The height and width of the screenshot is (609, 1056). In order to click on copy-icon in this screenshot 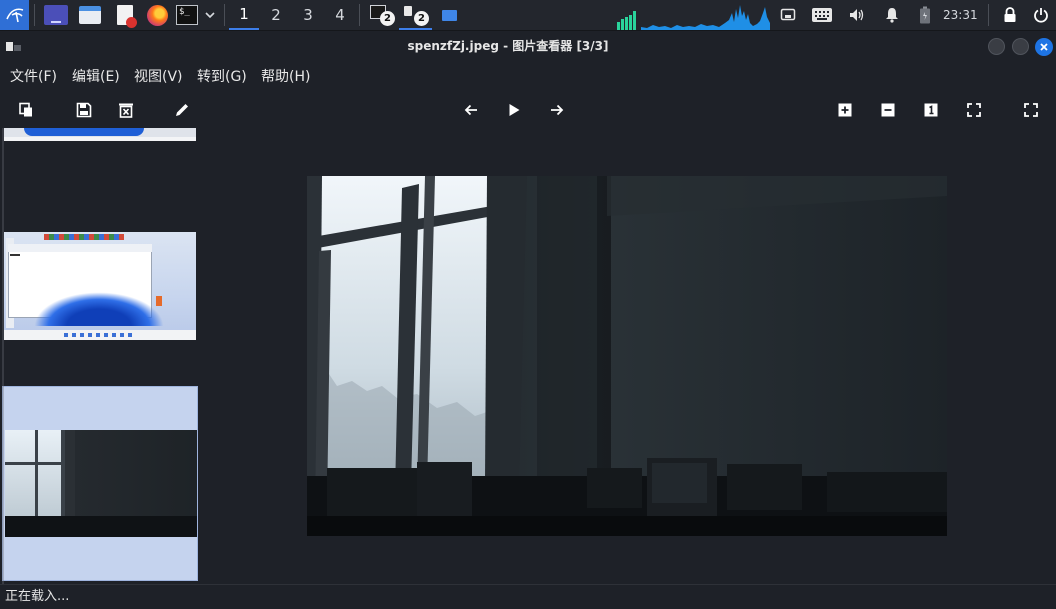, I will do `click(25, 109)`.